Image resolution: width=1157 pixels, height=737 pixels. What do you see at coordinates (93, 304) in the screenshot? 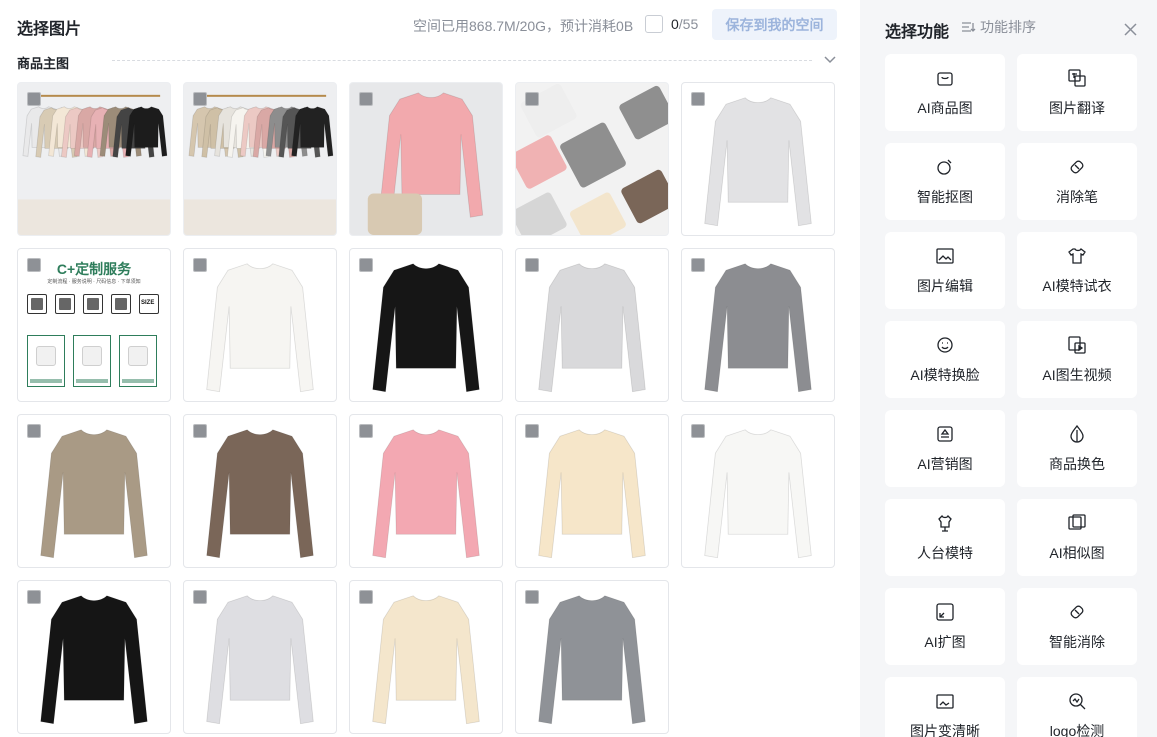
I see `info-card-icons: SIZE` at bounding box center [93, 304].